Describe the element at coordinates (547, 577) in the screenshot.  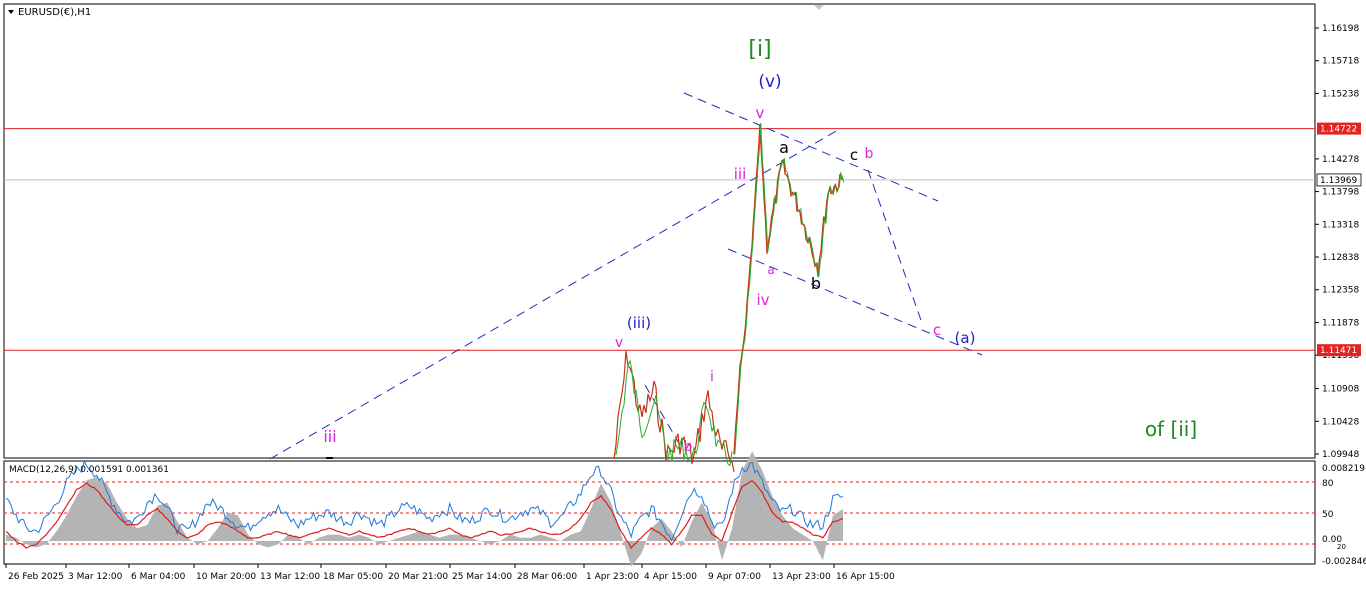
I see `time-tick-label: 28 Mar 06:00` at that location.